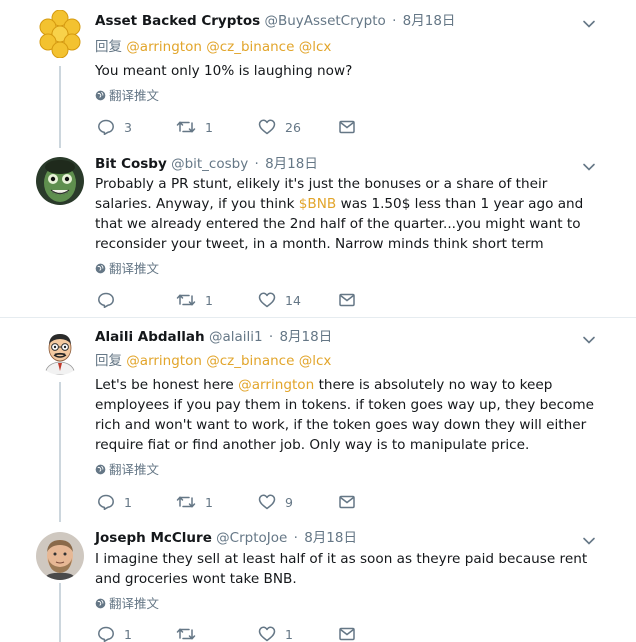 This screenshot has width=636, height=642. I want to click on author-name: Alaili Abdallah, so click(150, 337).